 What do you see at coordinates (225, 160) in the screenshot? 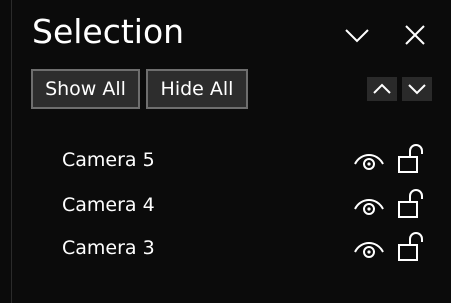
I see `list-item: Camera 5` at bounding box center [225, 160].